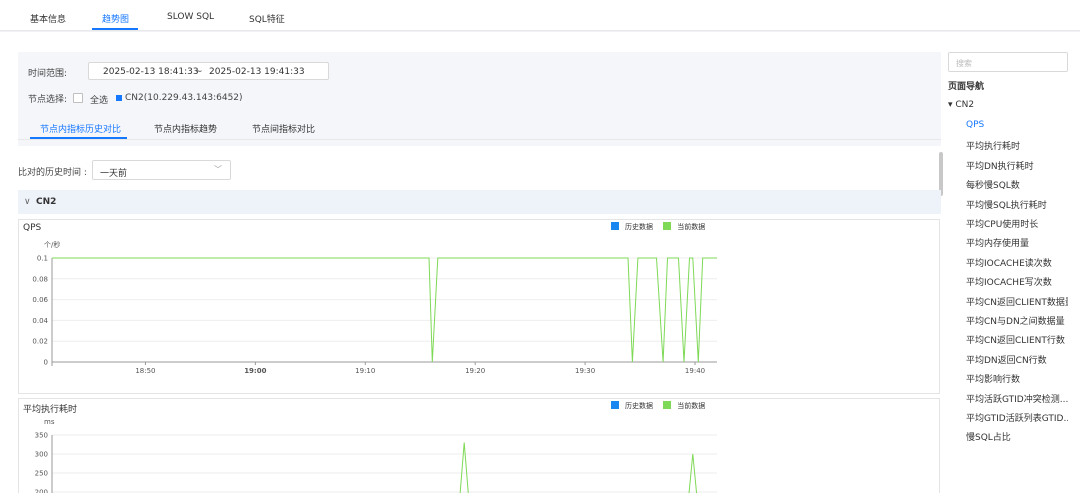 Image resolution: width=1080 pixels, height=493 pixels. What do you see at coordinates (267, 18) in the screenshot?
I see `tab-sql-feature: SQL特征` at bounding box center [267, 18].